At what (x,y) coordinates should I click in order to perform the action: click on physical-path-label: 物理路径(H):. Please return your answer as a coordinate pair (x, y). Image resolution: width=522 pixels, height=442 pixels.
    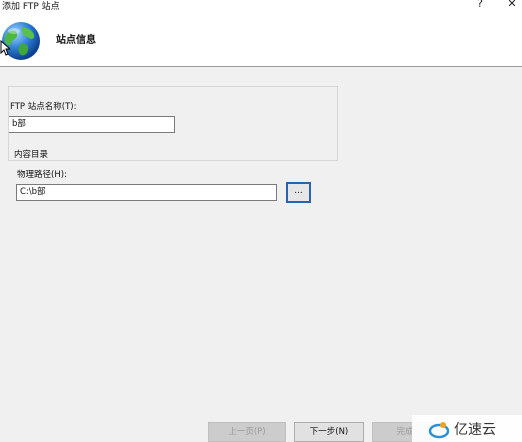
    Looking at the image, I should click on (42, 175).